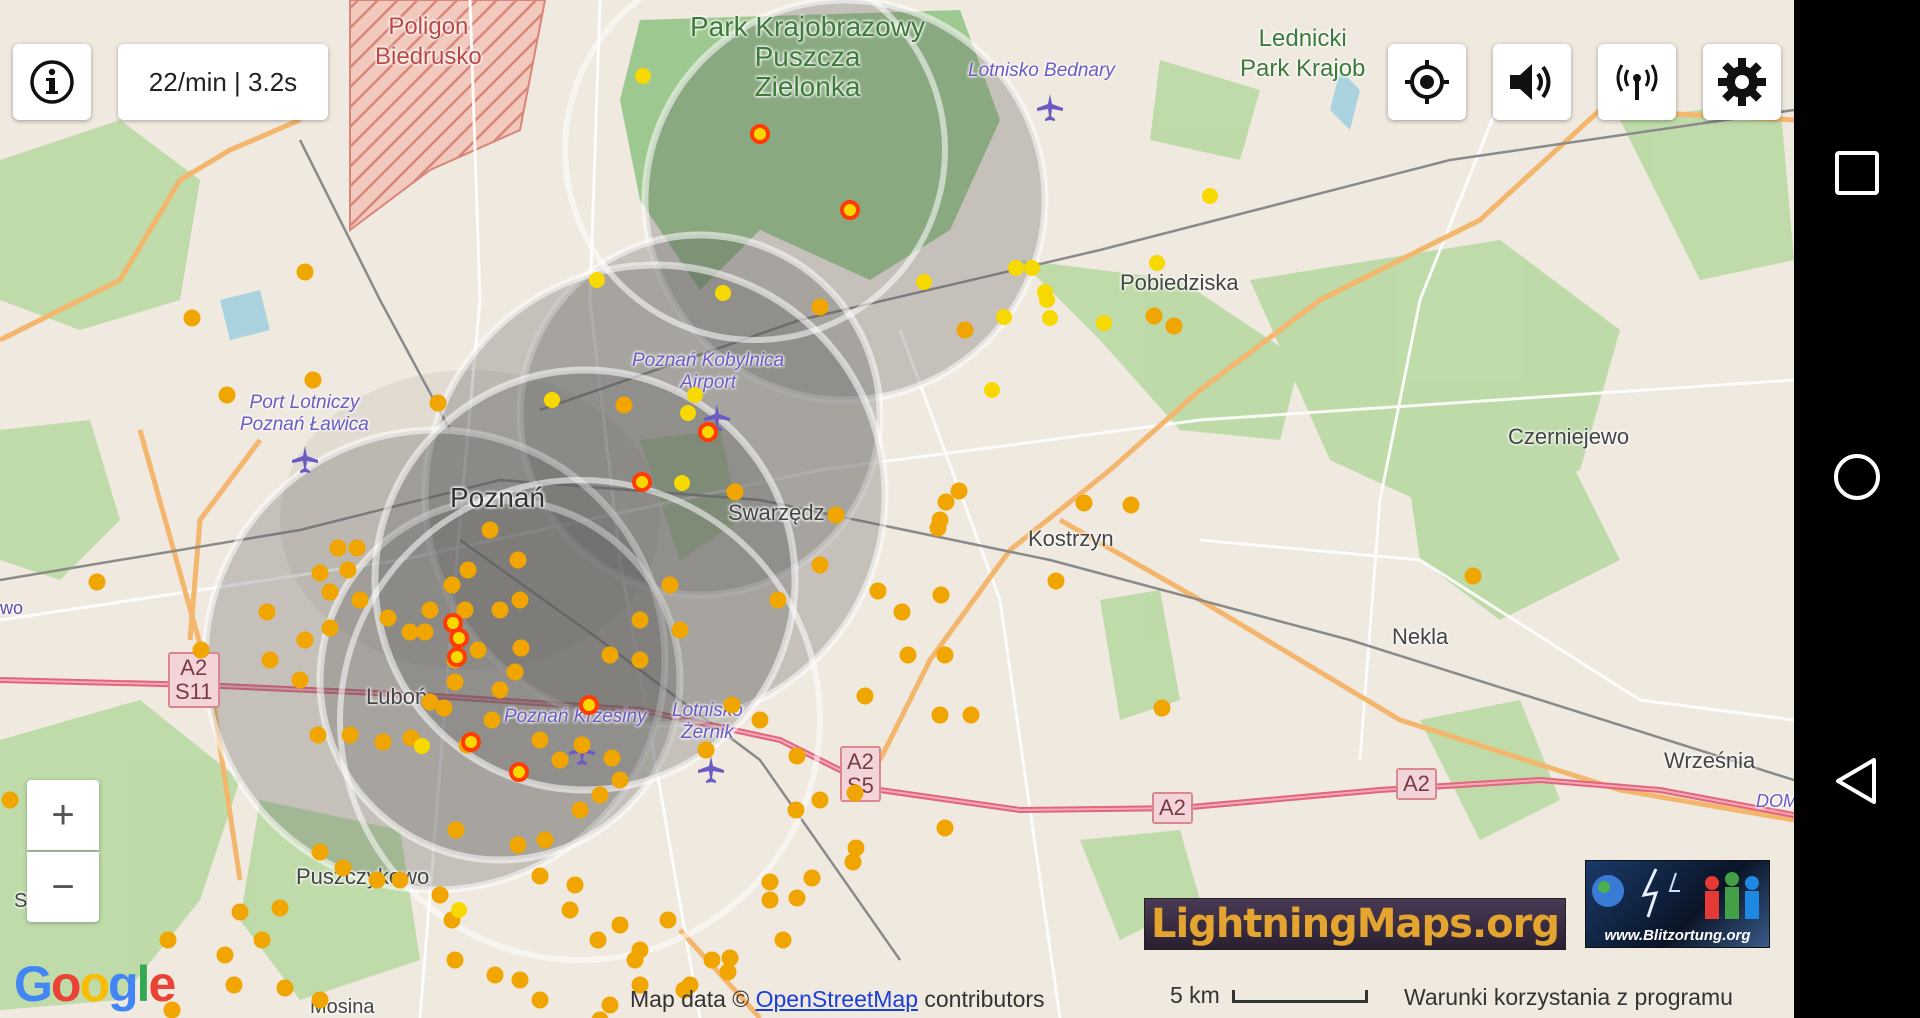 This screenshot has width=1920, height=1018. I want to click on openstreetmap-link: OpenStreetMap, so click(837, 999).